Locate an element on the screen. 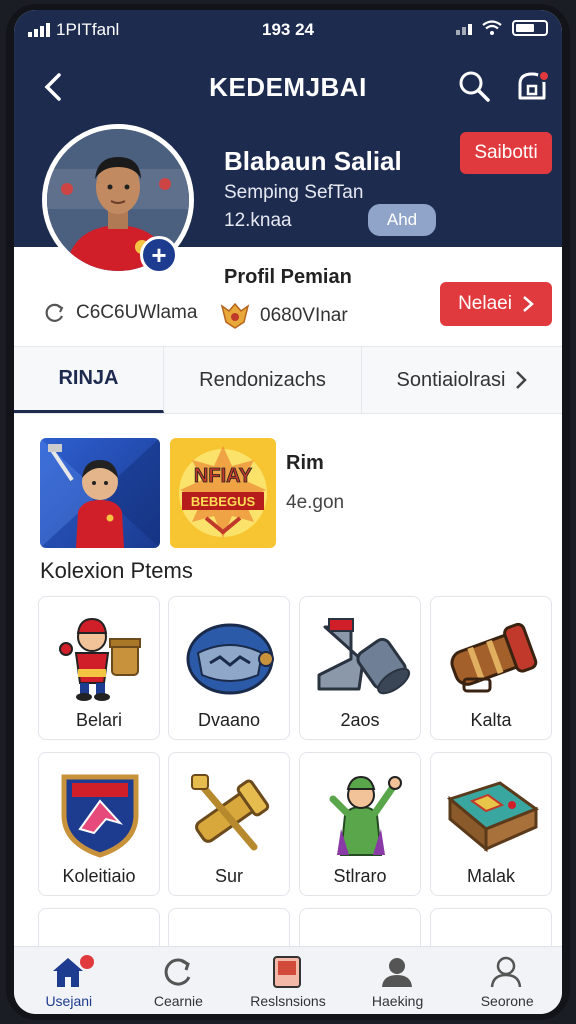  nav-item-search: Cearnie is located at coordinates (179, 980).